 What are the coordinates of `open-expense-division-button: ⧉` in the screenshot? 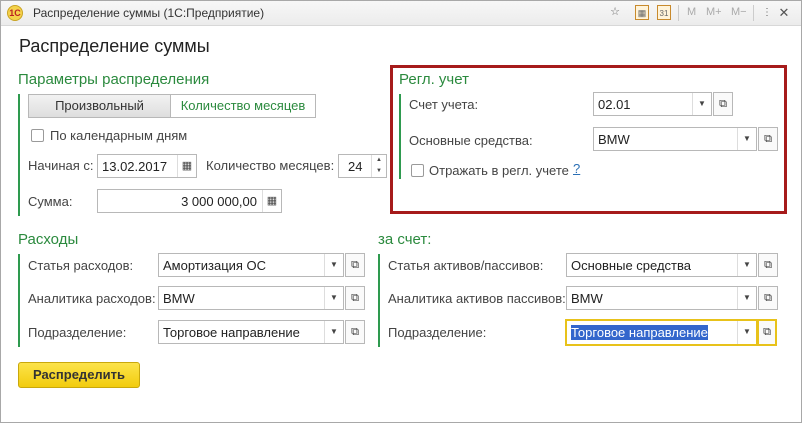 It's located at (355, 332).